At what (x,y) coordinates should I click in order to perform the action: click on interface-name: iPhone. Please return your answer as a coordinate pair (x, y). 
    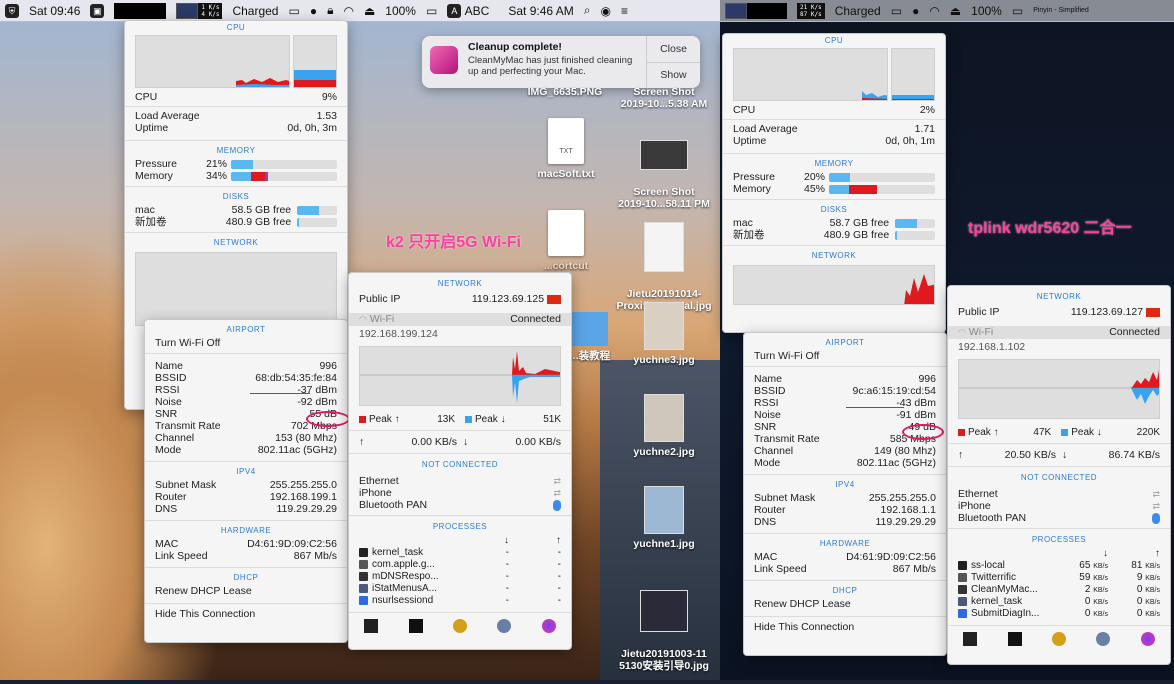
    Looking at the image, I should click on (974, 506).